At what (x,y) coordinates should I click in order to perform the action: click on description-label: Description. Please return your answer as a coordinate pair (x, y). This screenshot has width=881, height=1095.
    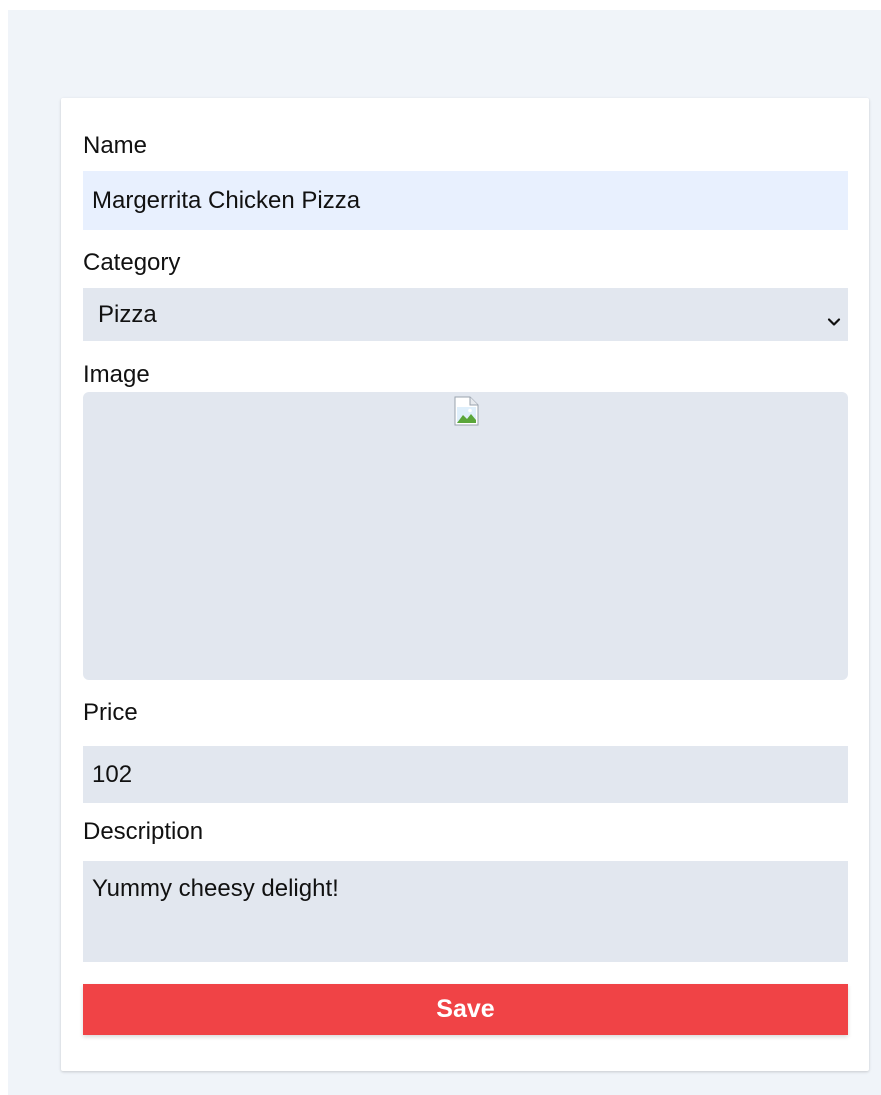
    Looking at the image, I should click on (143, 831).